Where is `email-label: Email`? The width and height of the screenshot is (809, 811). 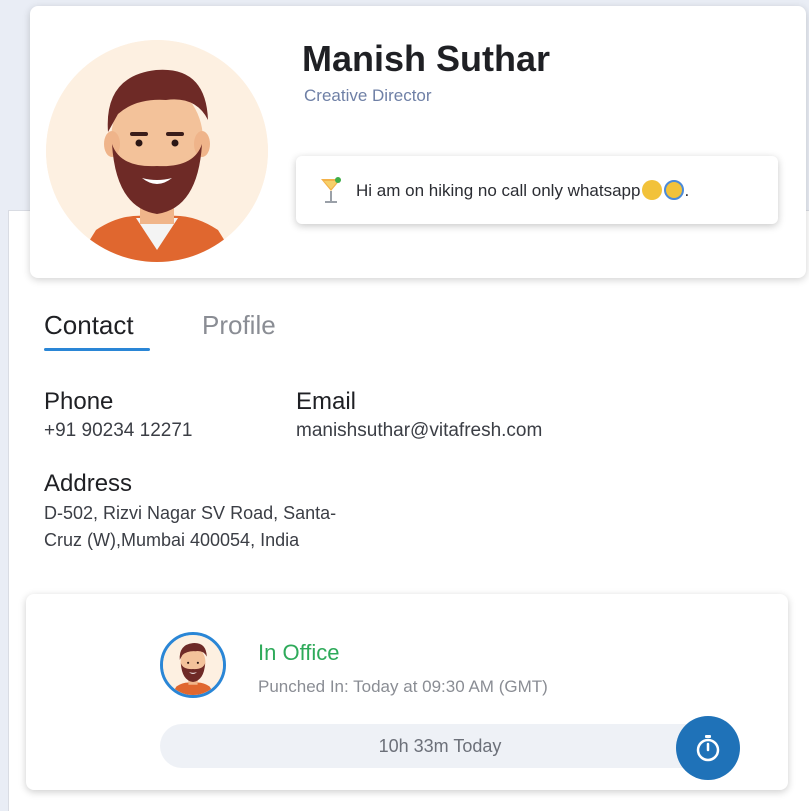 email-label: Email is located at coordinates (326, 401).